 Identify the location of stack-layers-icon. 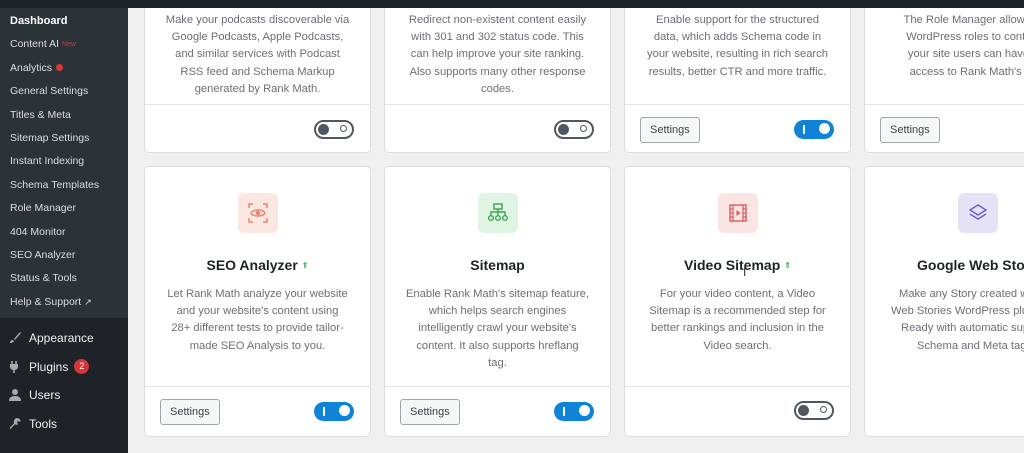
(978, 213).